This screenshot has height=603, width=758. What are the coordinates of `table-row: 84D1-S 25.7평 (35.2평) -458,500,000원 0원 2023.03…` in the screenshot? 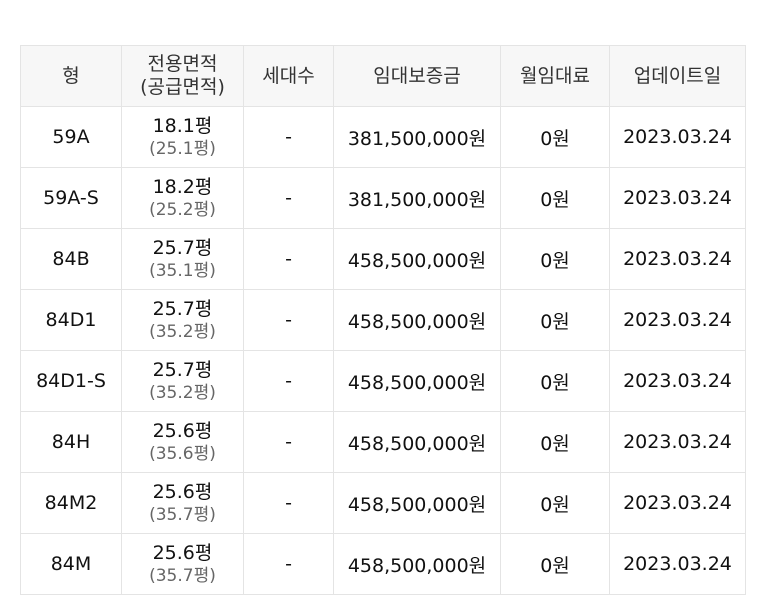 It's located at (383, 381).